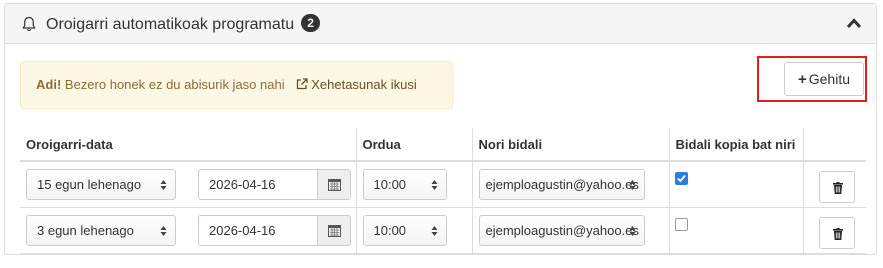  What do you see at coordinates (834, 145) in the screenshot?
I see `col-header-actions` at bounding box center [834, 145].